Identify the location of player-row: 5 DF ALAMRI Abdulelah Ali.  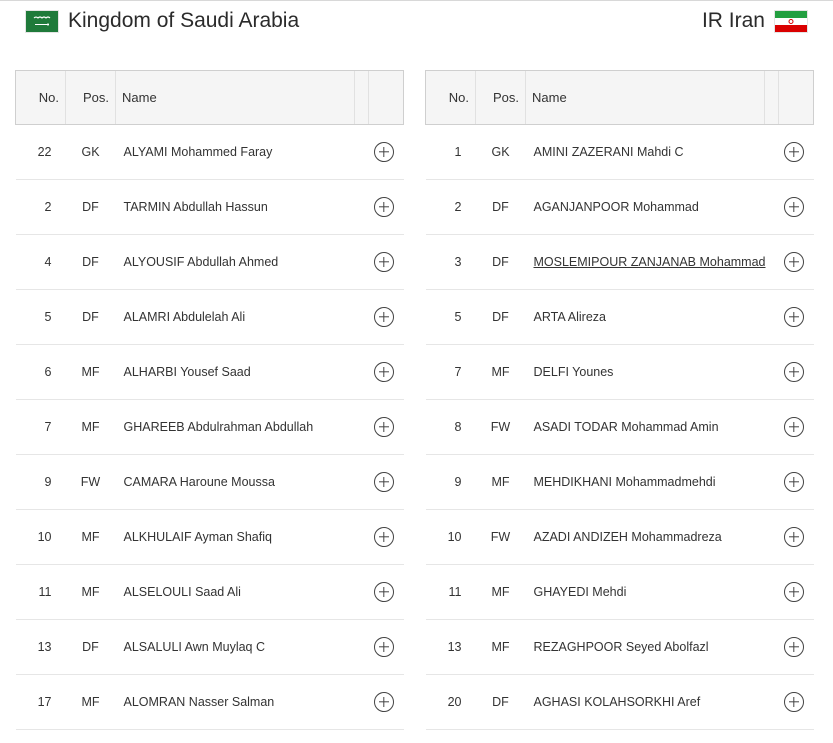
(209, 317).